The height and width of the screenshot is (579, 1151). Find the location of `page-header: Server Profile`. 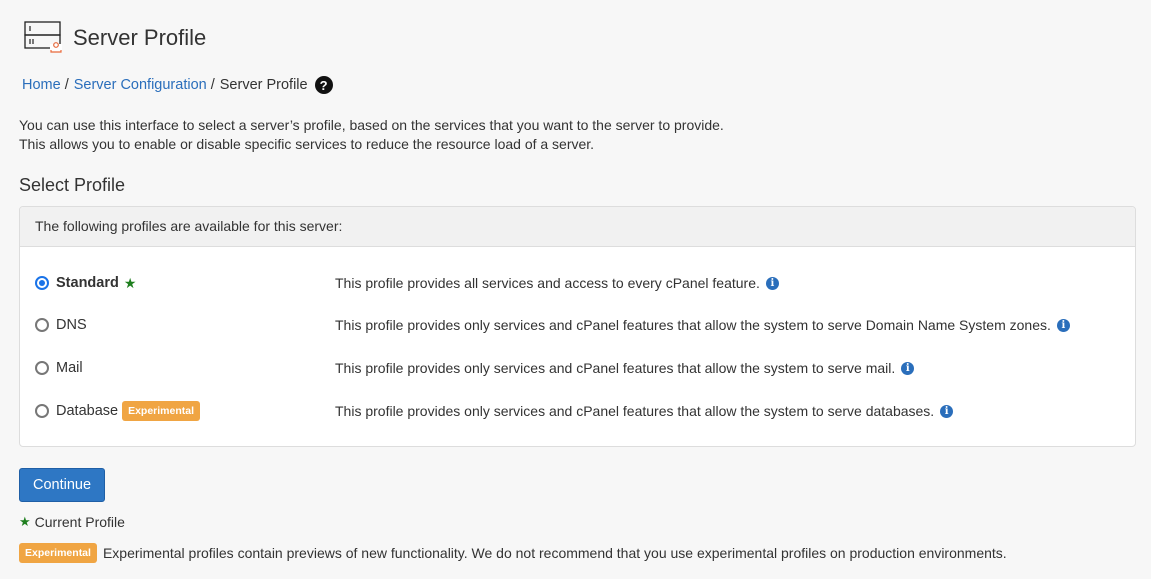

page-header: Server Profile is located at coordinates (114, 38).